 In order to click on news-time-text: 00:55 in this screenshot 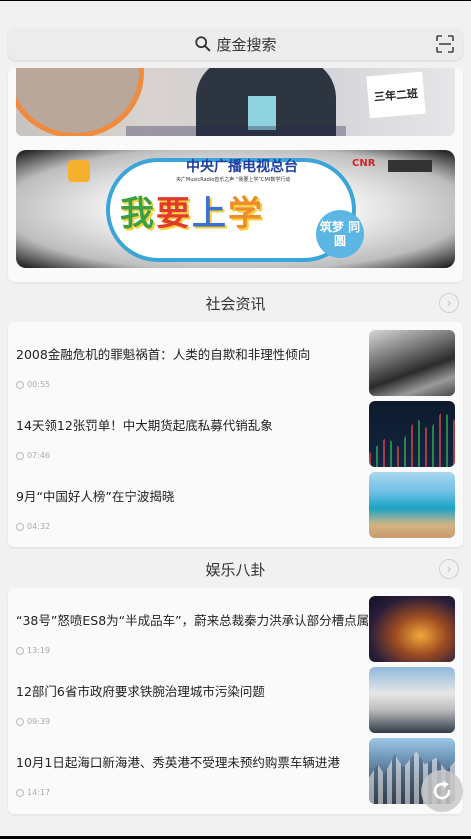, I will do `click(39, 384)`.